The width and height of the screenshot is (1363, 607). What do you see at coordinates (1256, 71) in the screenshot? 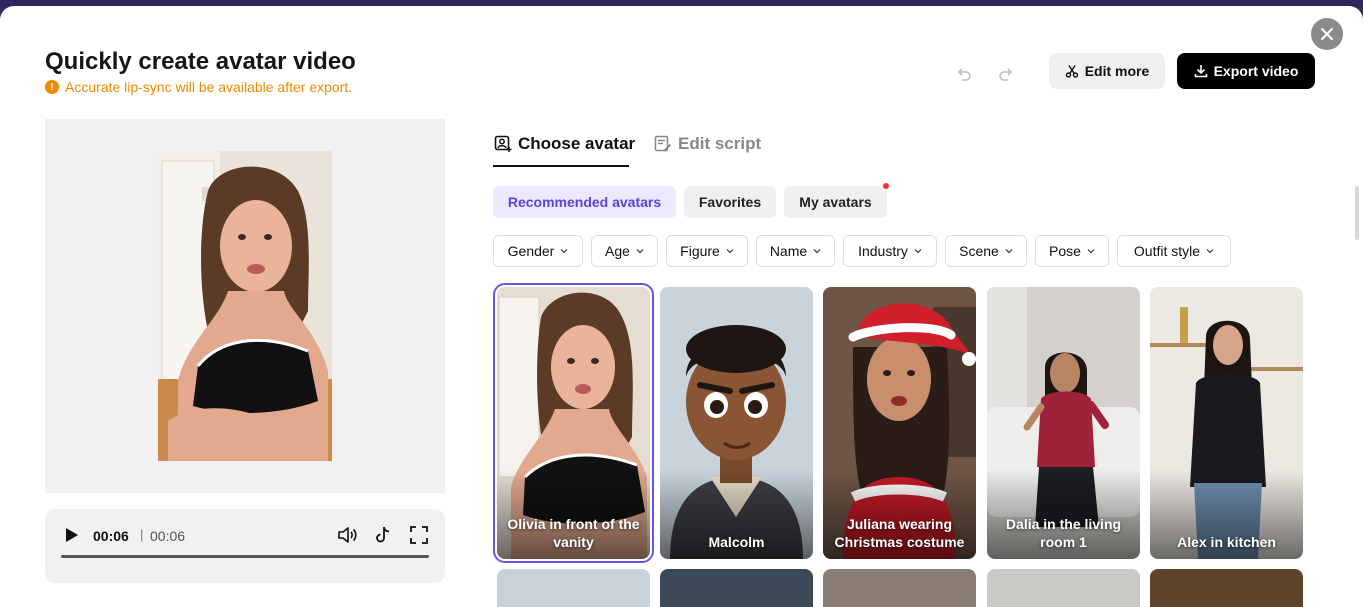
I see `export-video-label: Export video` at bounding box center [1256, 71].